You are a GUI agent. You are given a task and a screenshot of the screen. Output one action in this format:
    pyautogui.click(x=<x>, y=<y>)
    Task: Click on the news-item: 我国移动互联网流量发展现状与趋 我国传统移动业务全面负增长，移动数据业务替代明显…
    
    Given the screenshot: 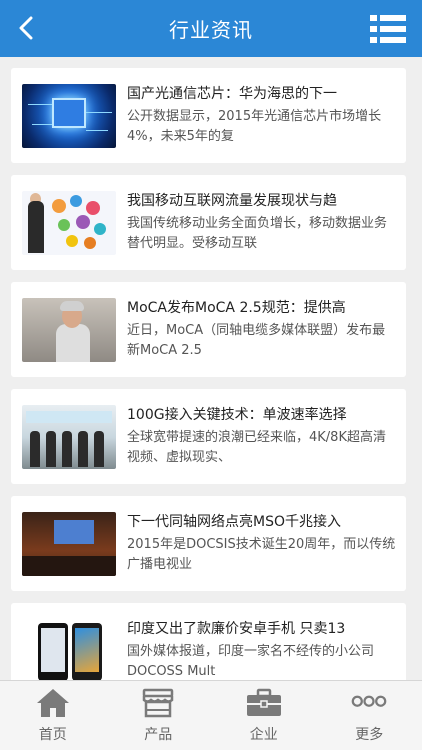 What is the action you would take?
    pyautogui.click(x=208, y=222)
    